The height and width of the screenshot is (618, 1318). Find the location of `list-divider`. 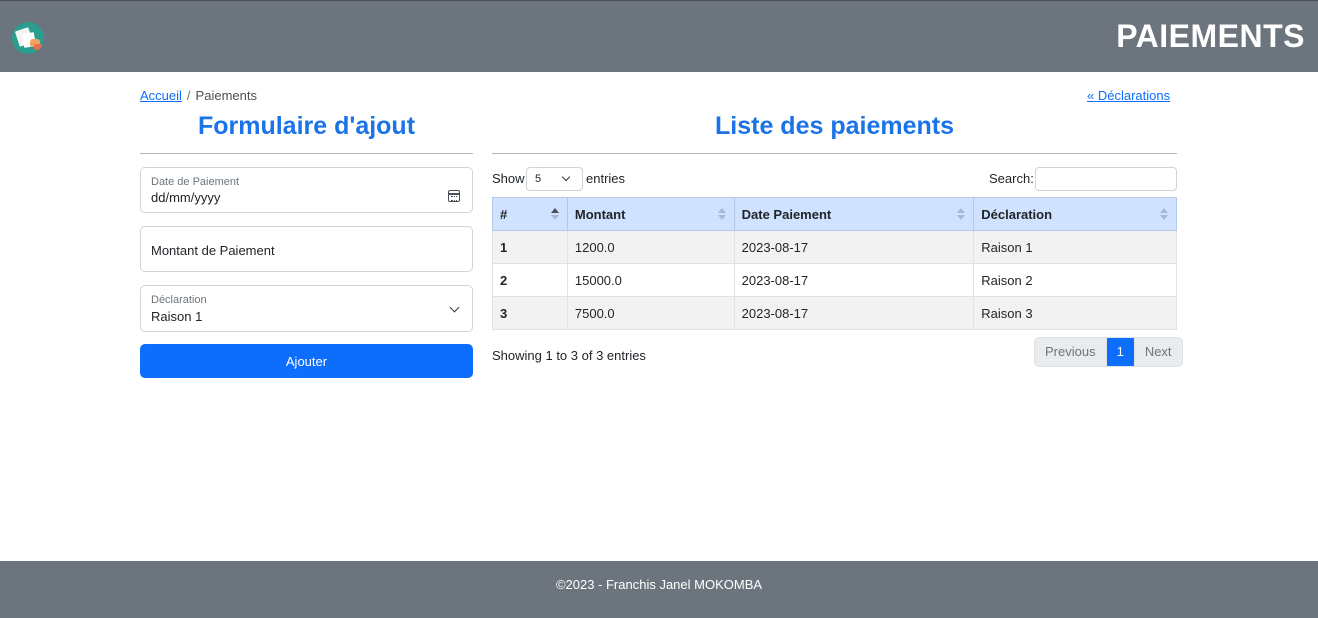

list-divider is located at coordinates (834, 153).